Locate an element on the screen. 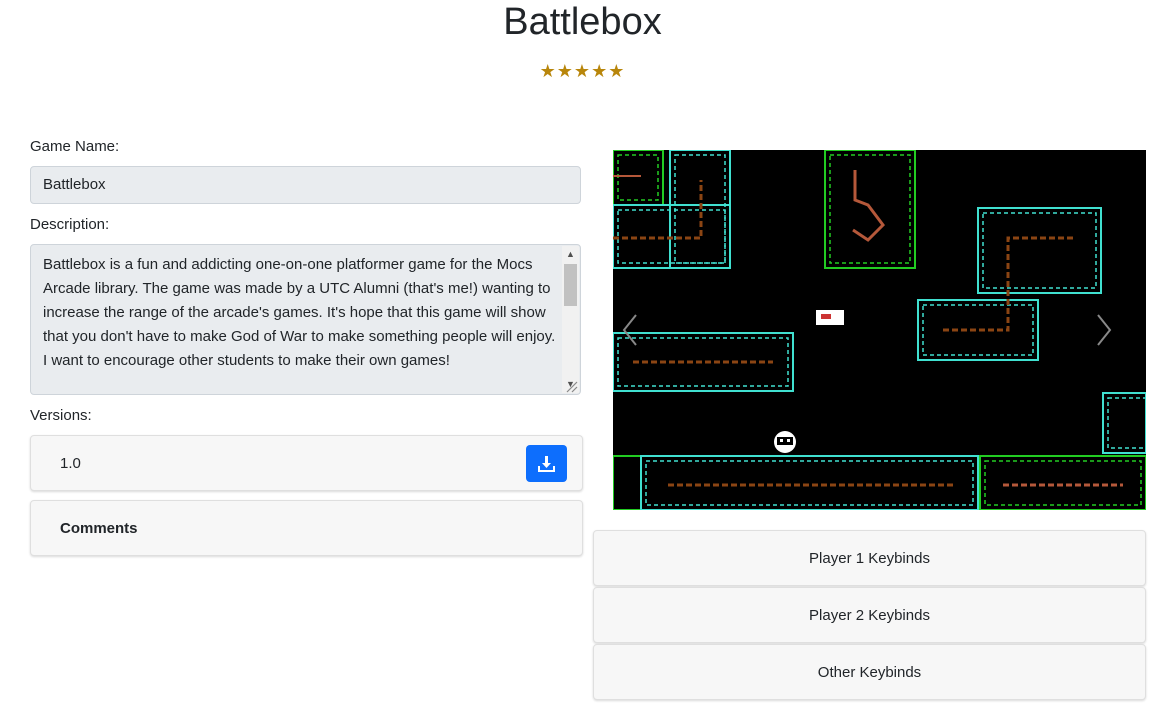 The width and height of the screenshot is (1165, 716). other-keybinds-button: Other Keybinds is located at coordinates (869, 672).